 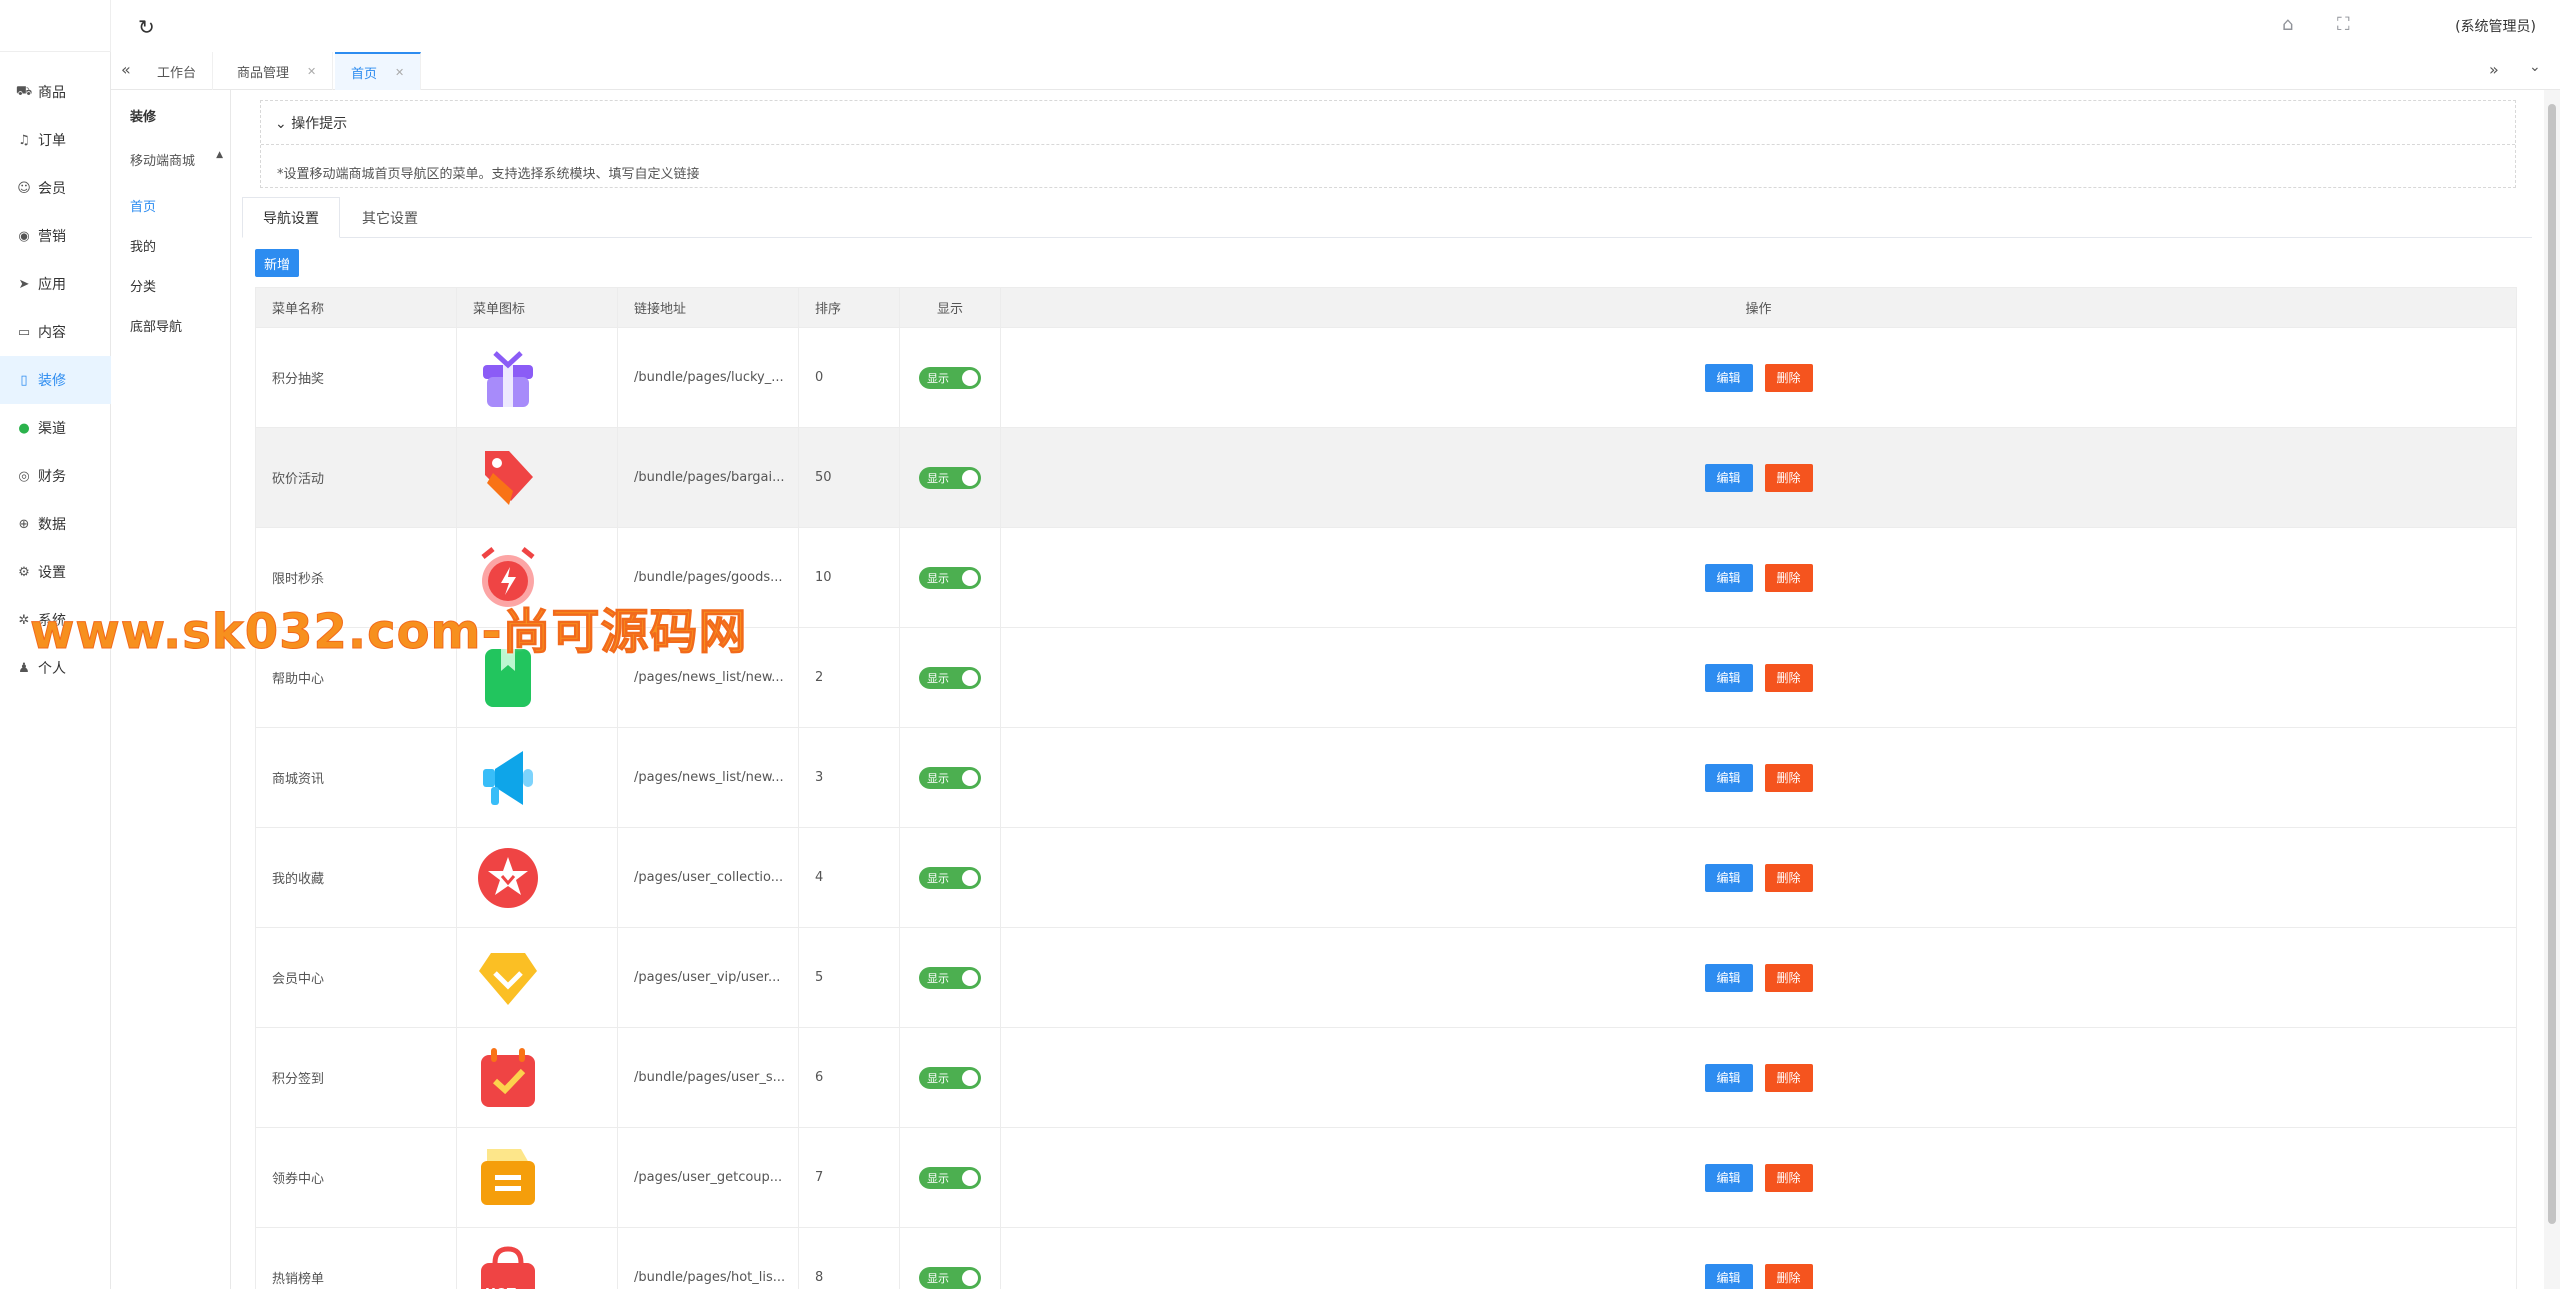 What do you see at coordinates (1280, 26) in the screenshot?
I see `top-bar: ↻ ⌂ ⛶ (系统管理员)` at bounding box center [1280, 26].